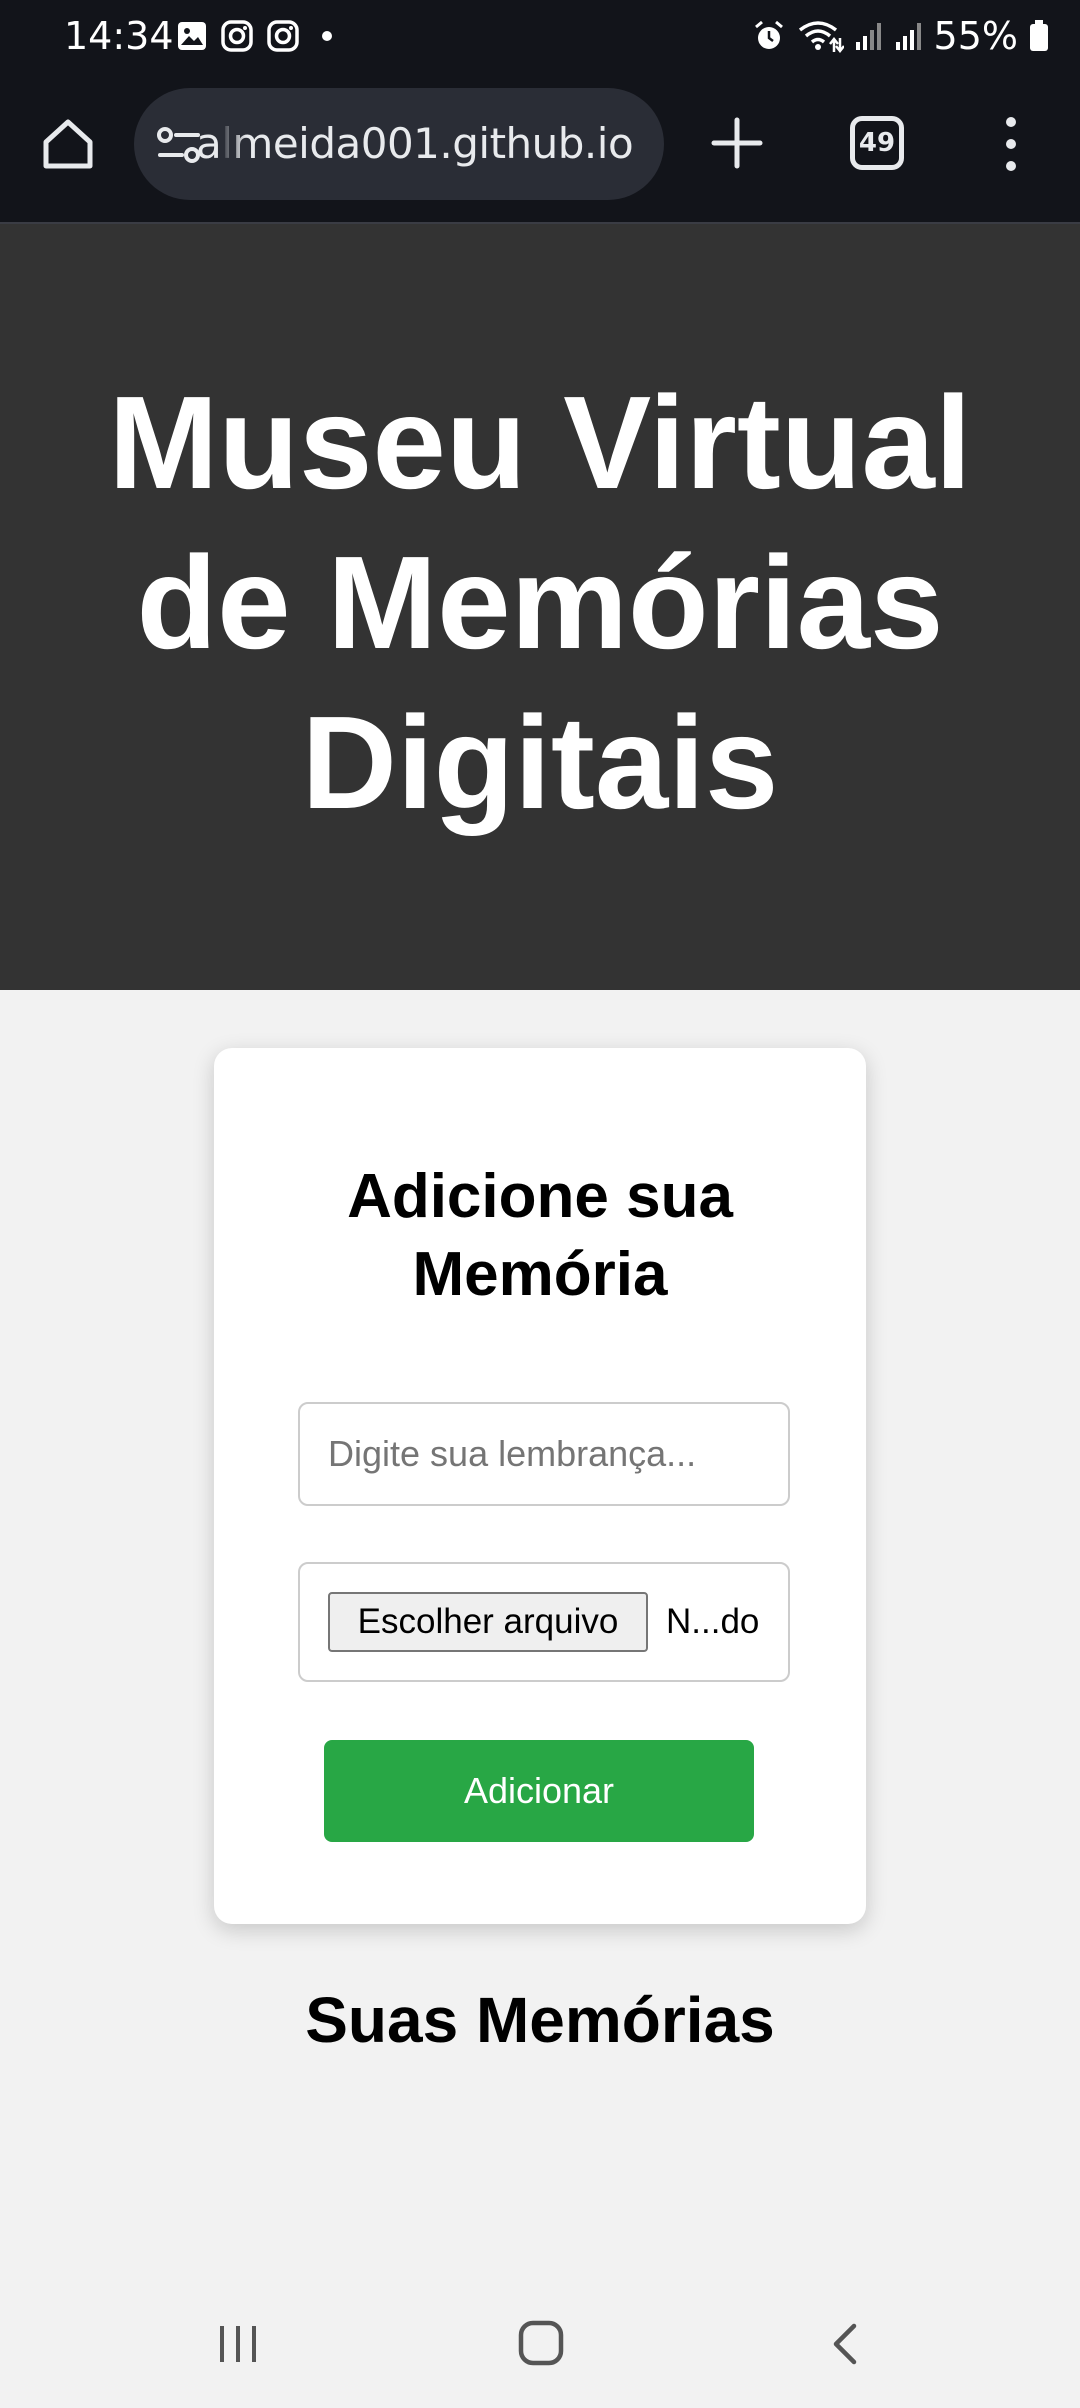  What do you see at coordinates (540, 2020) in the screenshot?
I see `memories-heading: Suas Memórias` at bounding box center [540, 2020].